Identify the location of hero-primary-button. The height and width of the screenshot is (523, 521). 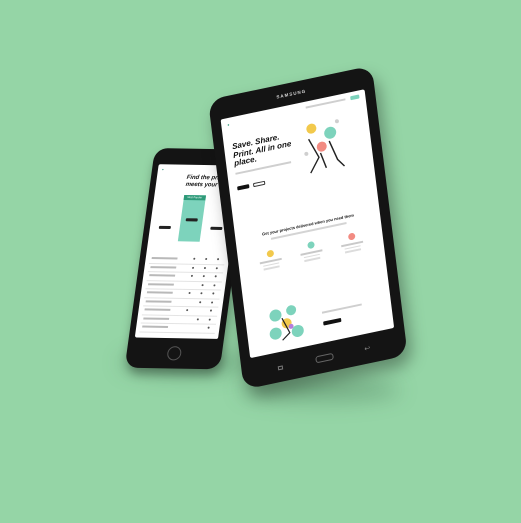
(243, 187).